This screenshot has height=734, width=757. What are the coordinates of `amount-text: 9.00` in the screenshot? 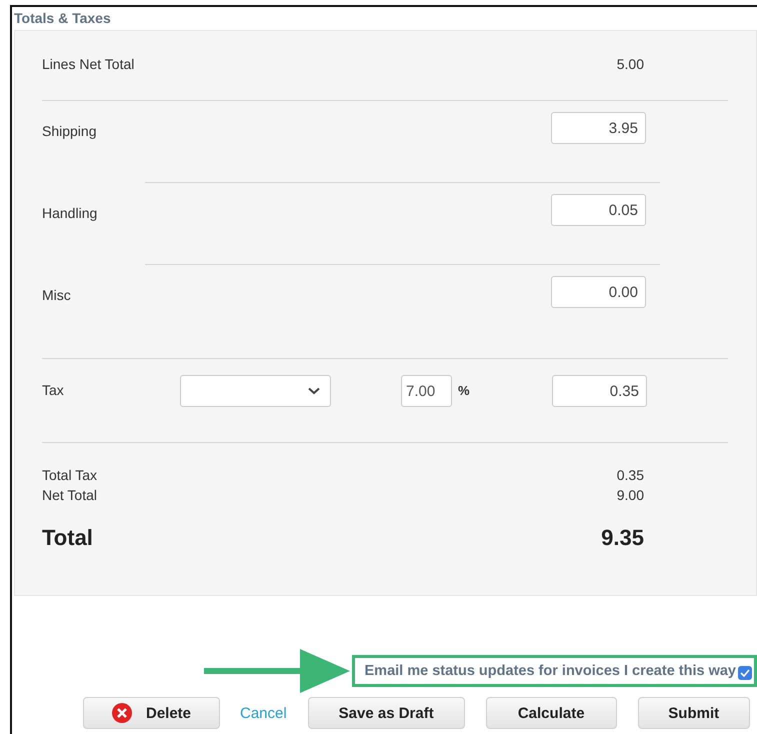 It's located at (630, 495).